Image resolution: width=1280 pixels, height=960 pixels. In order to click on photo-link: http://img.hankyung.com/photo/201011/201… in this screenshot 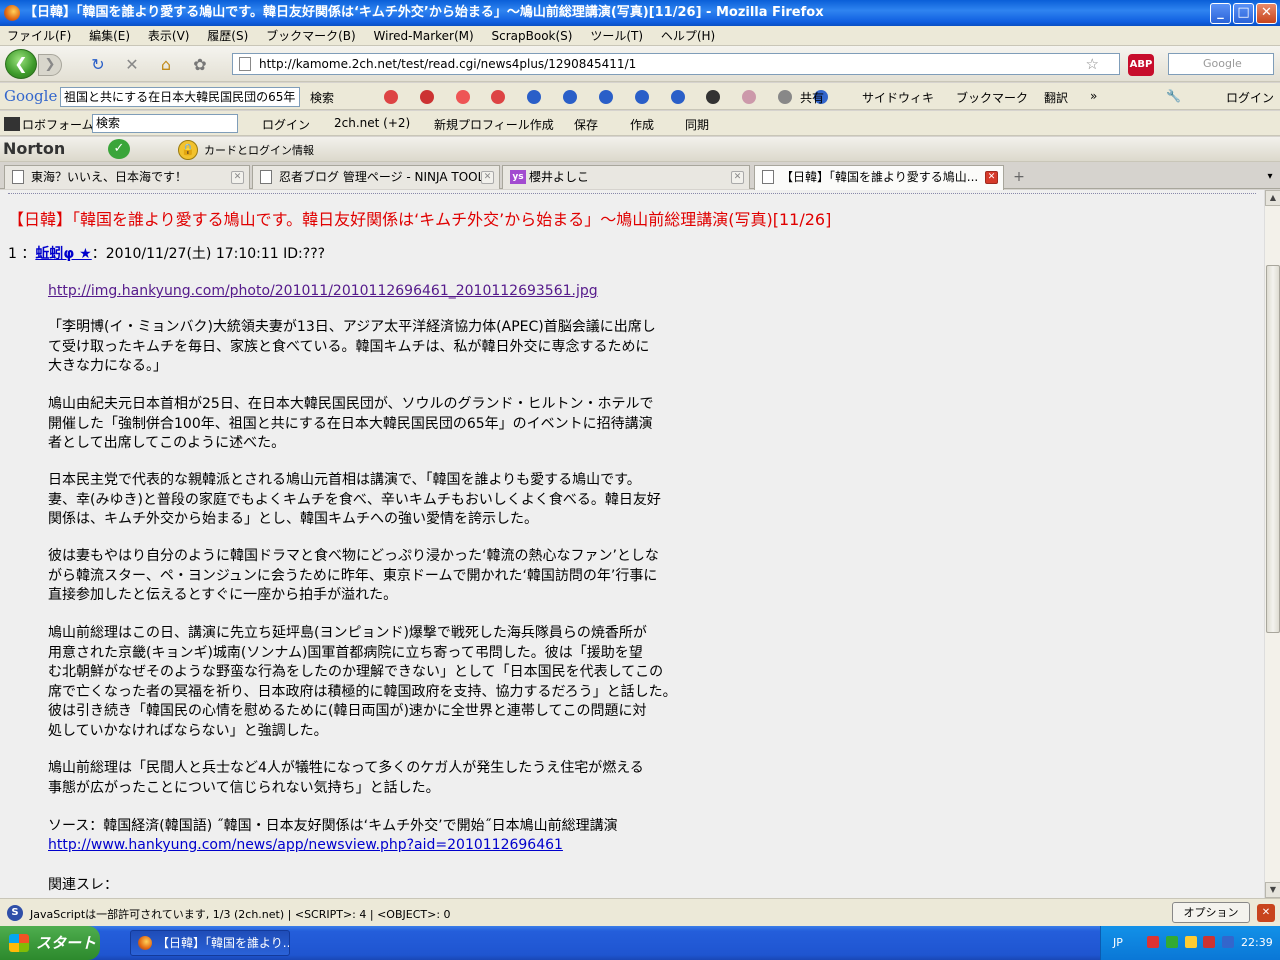, I will do `click(323, 291)`.